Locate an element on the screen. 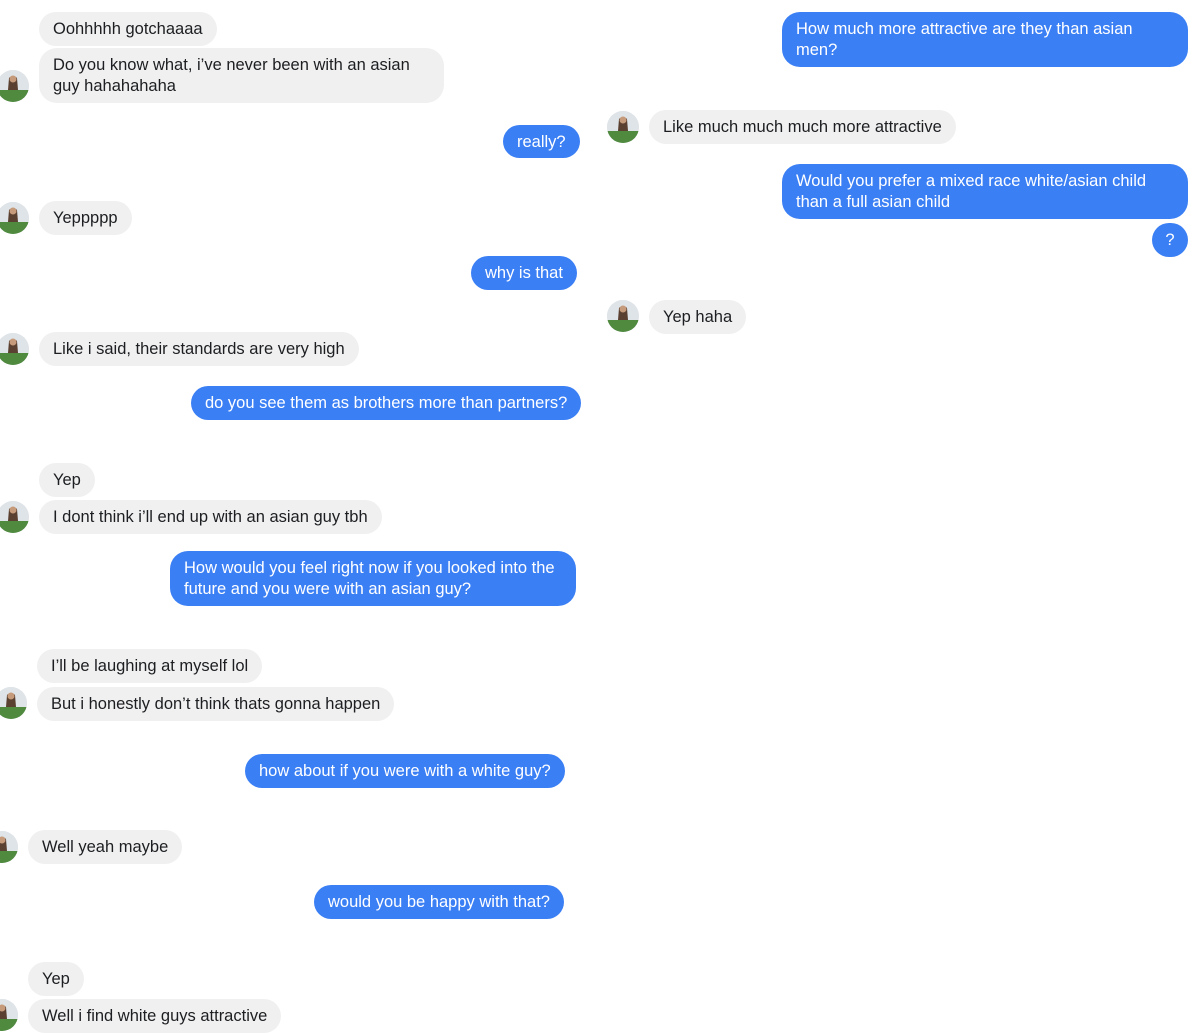 Image resolution: width=1200 pixels, height=1033 pixels. message-bubble-outgoing: really? is located at coordinates (541, 141).